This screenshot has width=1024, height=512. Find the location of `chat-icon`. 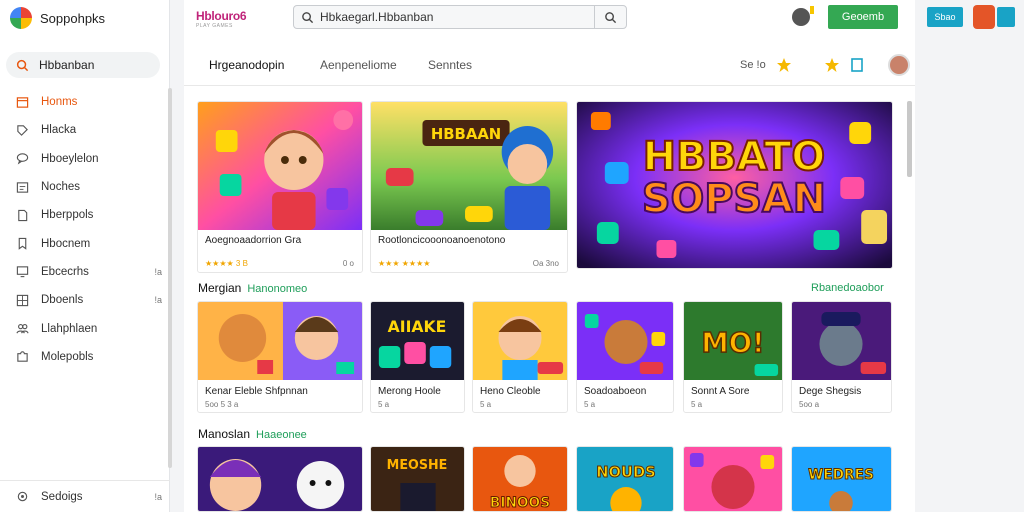

chat-icon is located at coordinates (22, 159).